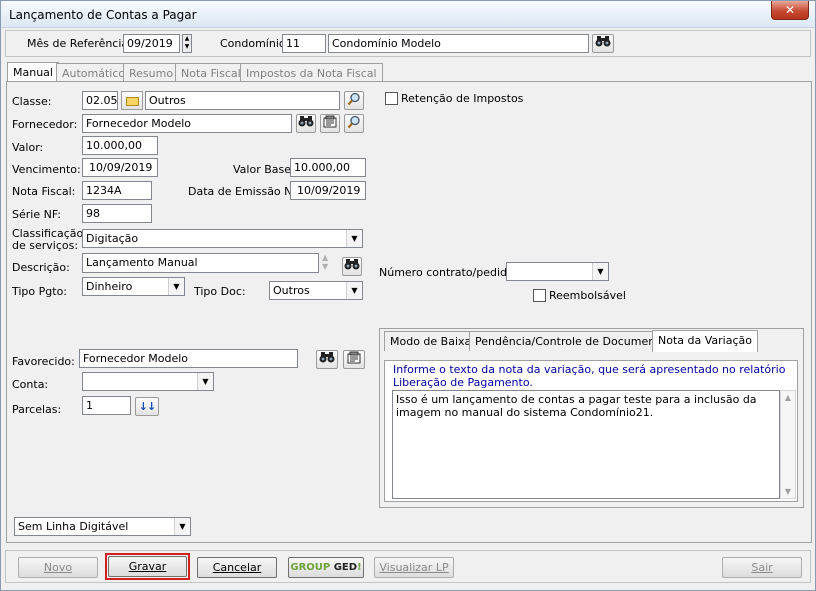 The height and width of the screenshot is (591, 816). Describe the element at coordinates (291, 290) in the screenshot. I see `tipo-doc-value: Outros` at that location.